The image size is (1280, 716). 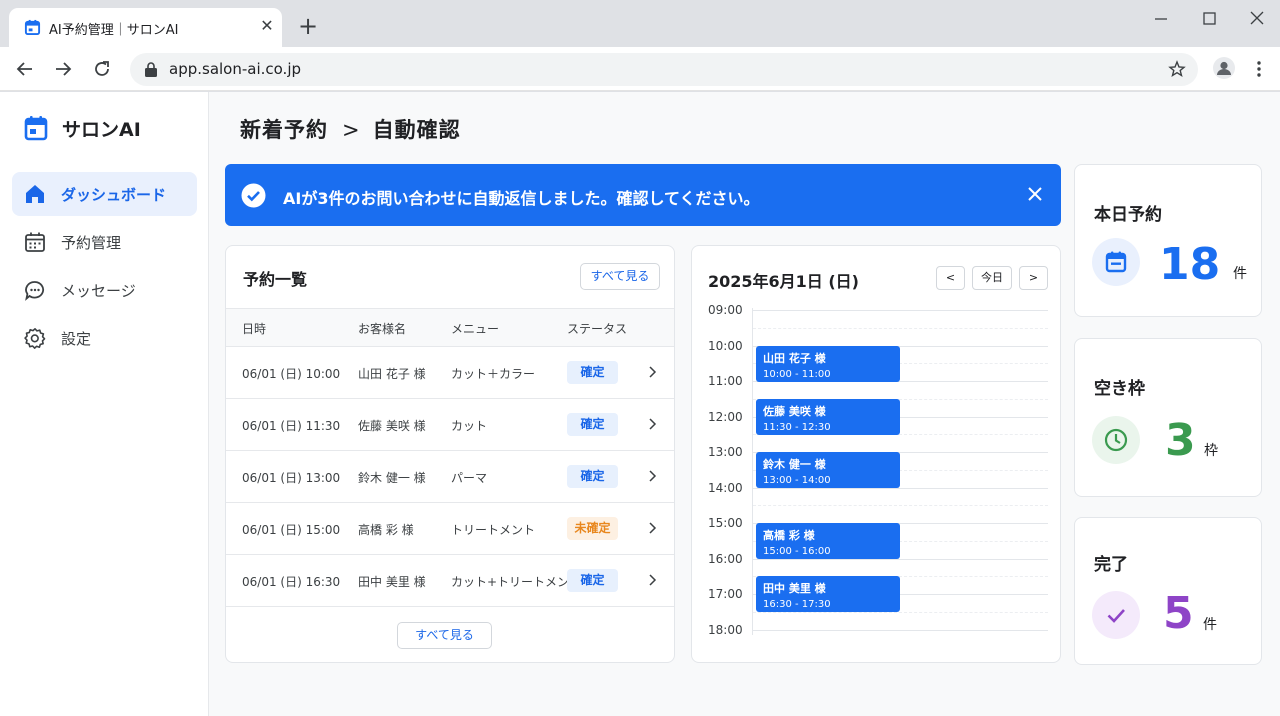 What do you see at coordinates (1168, 240) in the screenshot?
I see `stat-card-today: 本日予約 18 件` at bounding box center [1168, 240].